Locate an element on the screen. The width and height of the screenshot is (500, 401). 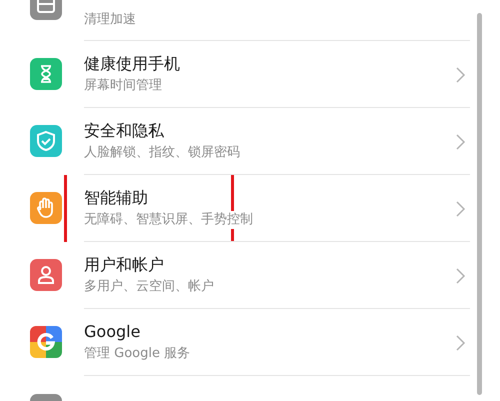
google-icon is located at coordinates (46, 342).